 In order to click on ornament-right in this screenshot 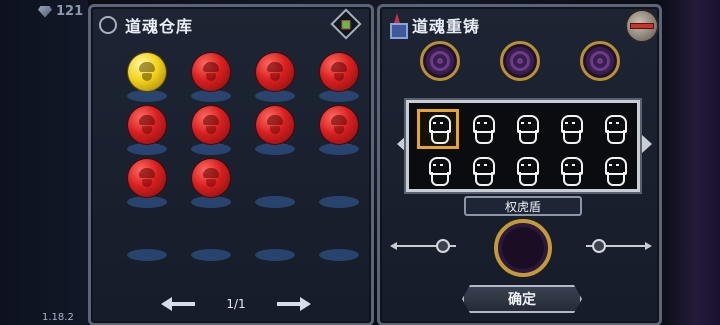, I will do `click(609, 246)`.